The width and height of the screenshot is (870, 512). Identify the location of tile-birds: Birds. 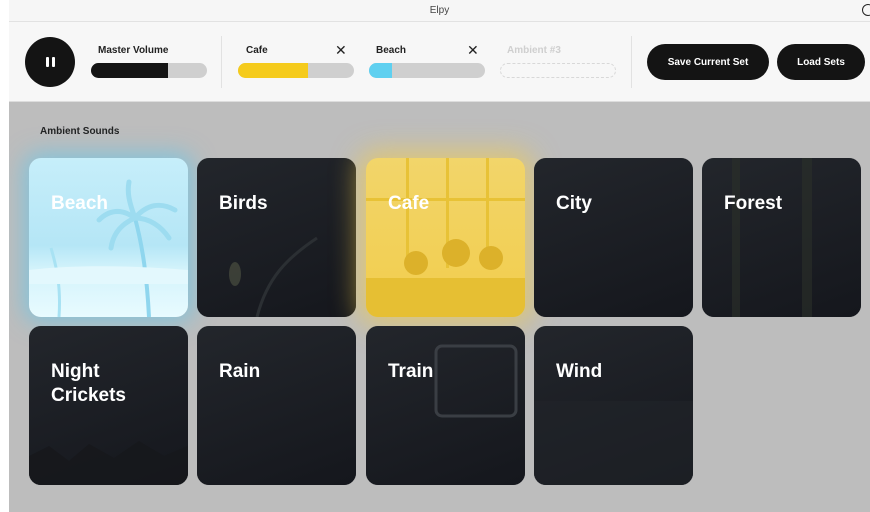
(276, 237).